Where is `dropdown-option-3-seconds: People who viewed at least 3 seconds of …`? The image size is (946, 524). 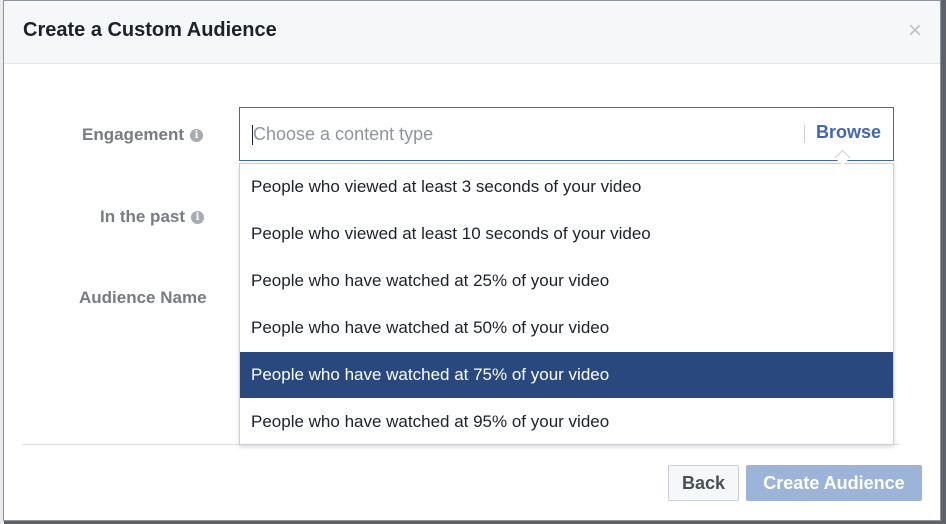
dropdown-option-3-seconds: People who viewed at least 3 seconds of … is located at coordinates (566, 187).